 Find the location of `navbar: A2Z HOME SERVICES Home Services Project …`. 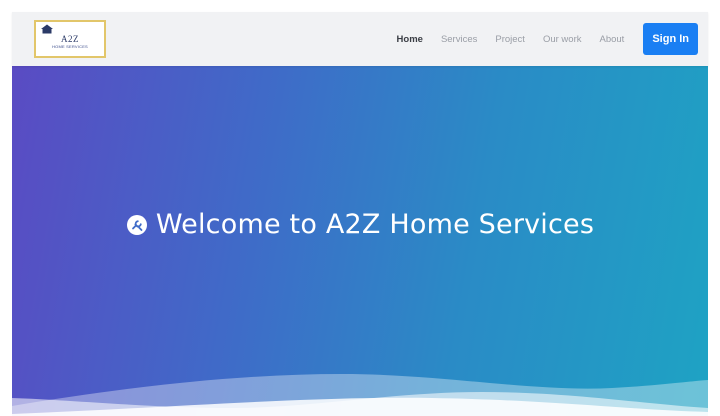

navbar: A2Z HOME SERVICES Home Services Project … is located at coordinates (360, 39).